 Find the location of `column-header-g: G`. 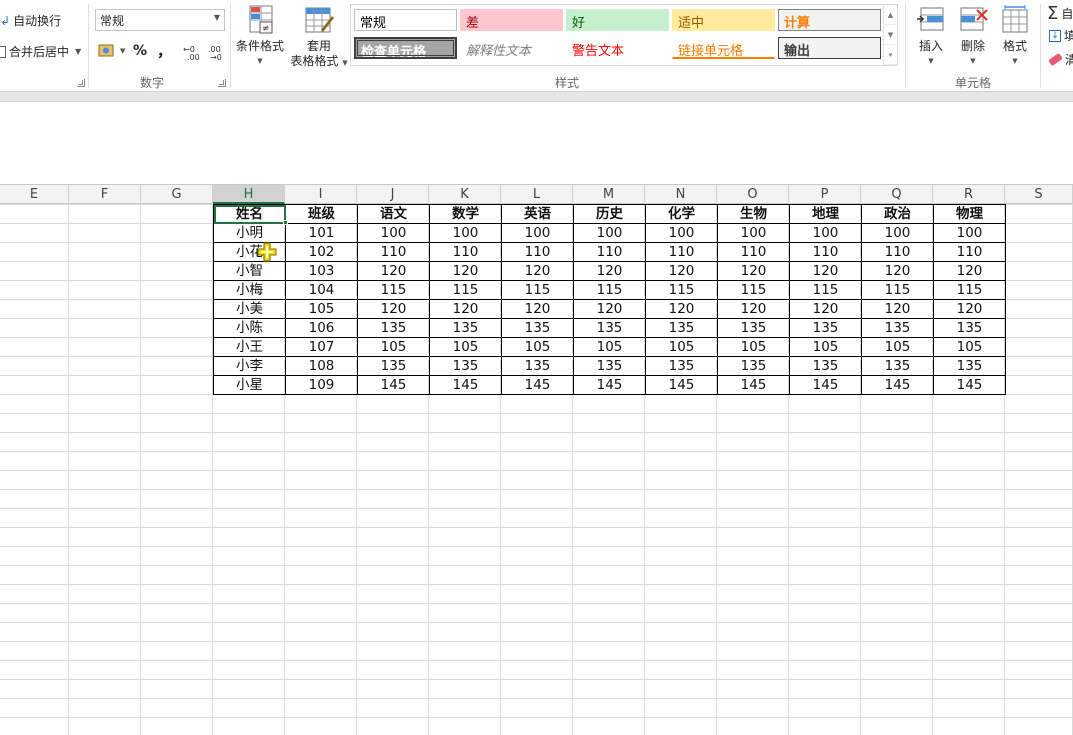

column-header-g: G is located at coordinates (177, 194).